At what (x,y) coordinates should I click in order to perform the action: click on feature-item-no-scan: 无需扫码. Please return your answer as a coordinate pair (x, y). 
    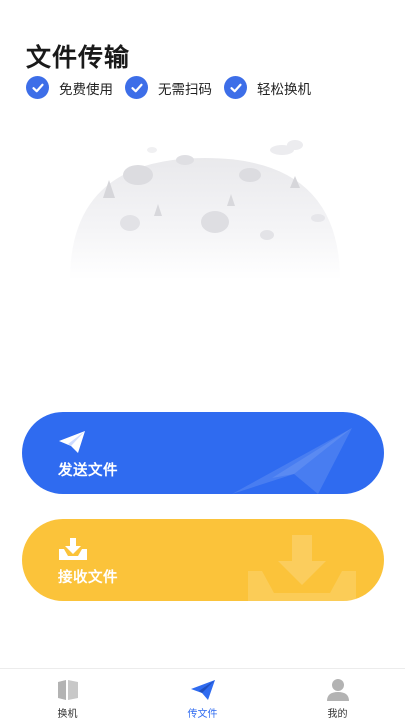
    Looking at the image, I should click on (168, 87).